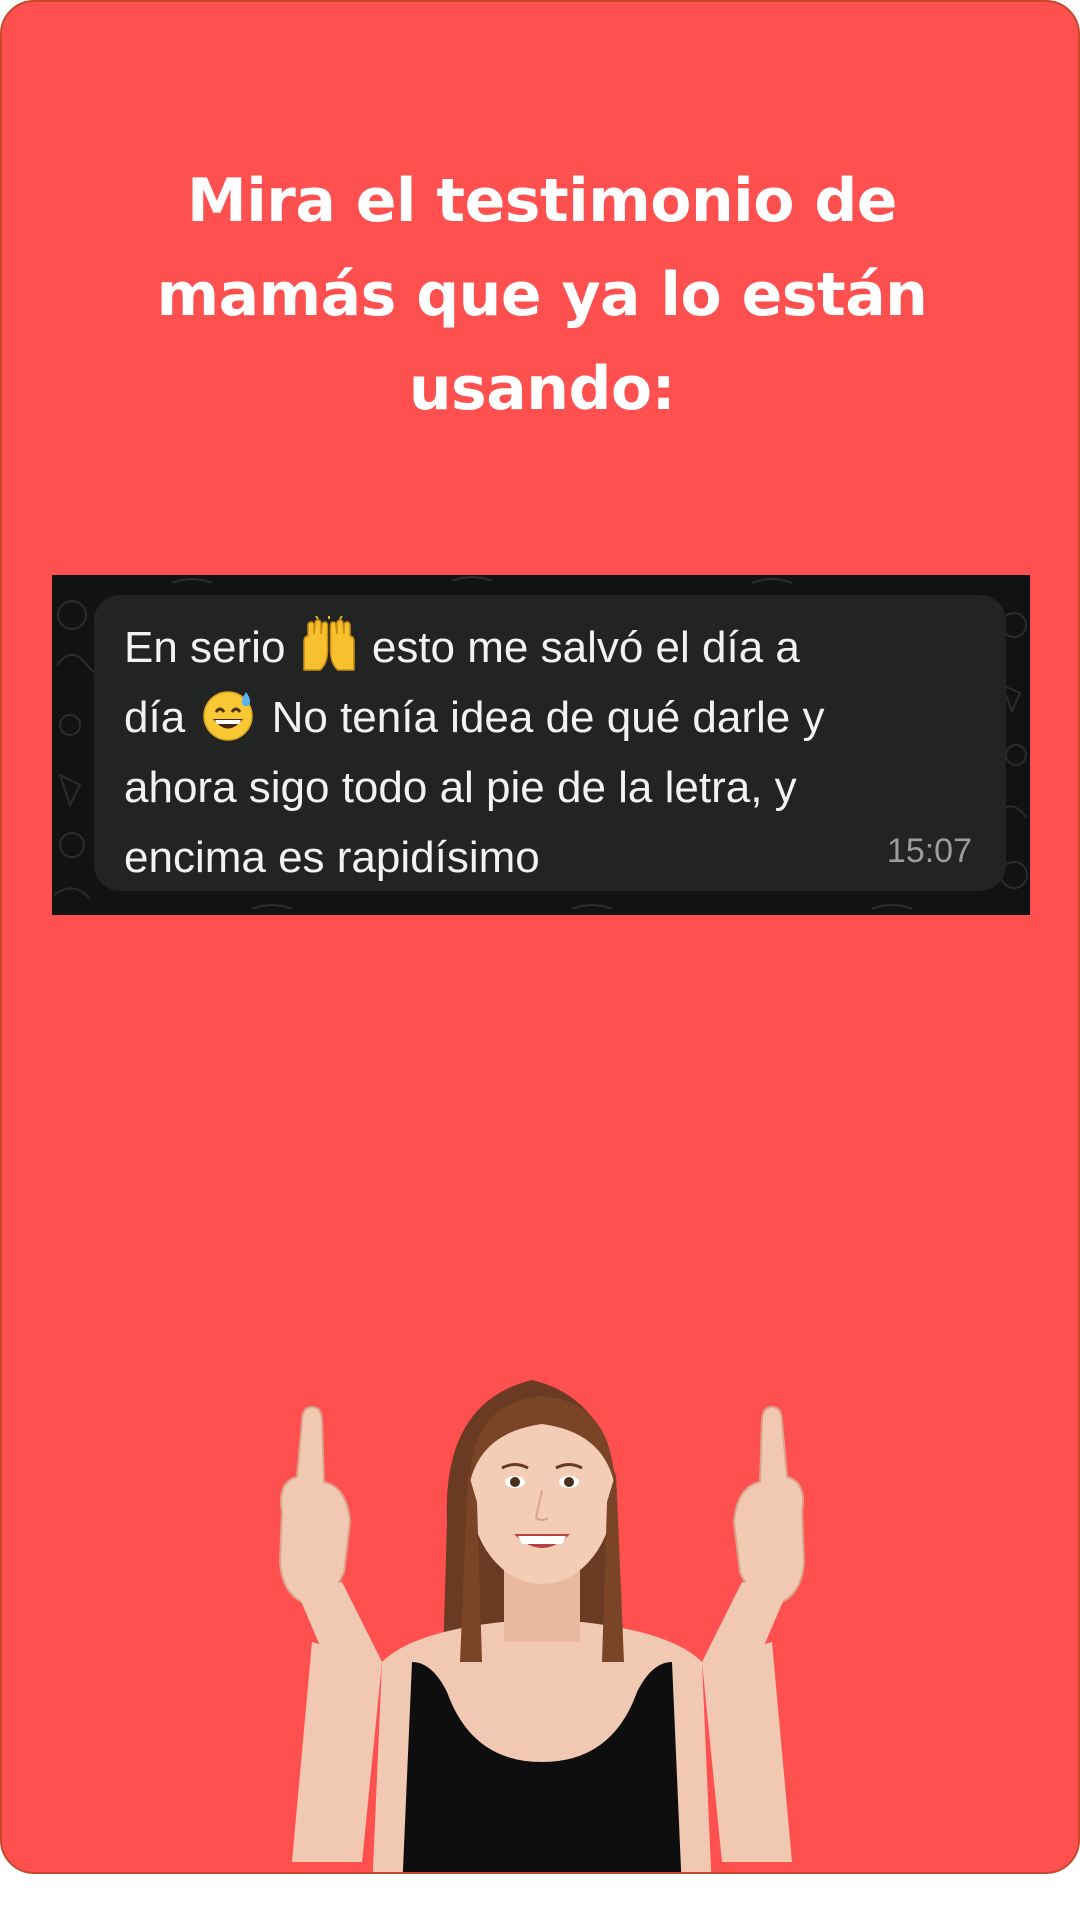 This screenshot has width=1080, height=1920. What do you see at coordinates (460, 787) in the screenshot?
I see `message-line-3: ahora sigo todo al pie de la letra, y` at bounding box center [460, 787].